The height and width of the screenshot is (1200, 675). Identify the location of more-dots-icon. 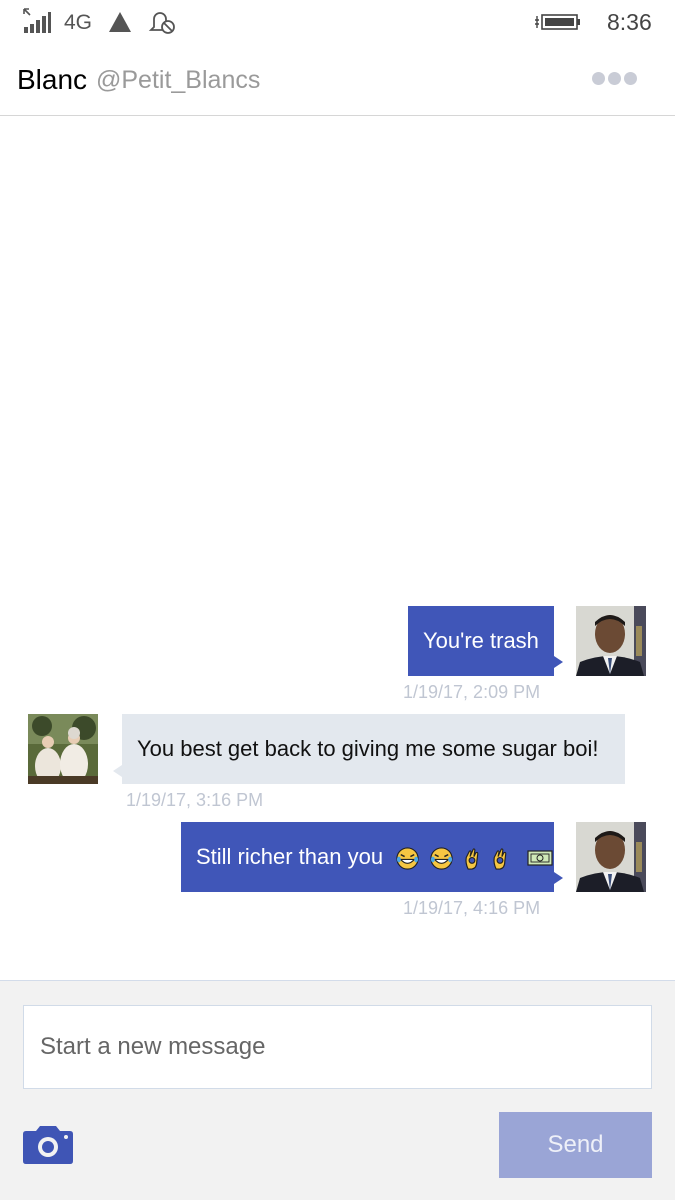
(618, 78).